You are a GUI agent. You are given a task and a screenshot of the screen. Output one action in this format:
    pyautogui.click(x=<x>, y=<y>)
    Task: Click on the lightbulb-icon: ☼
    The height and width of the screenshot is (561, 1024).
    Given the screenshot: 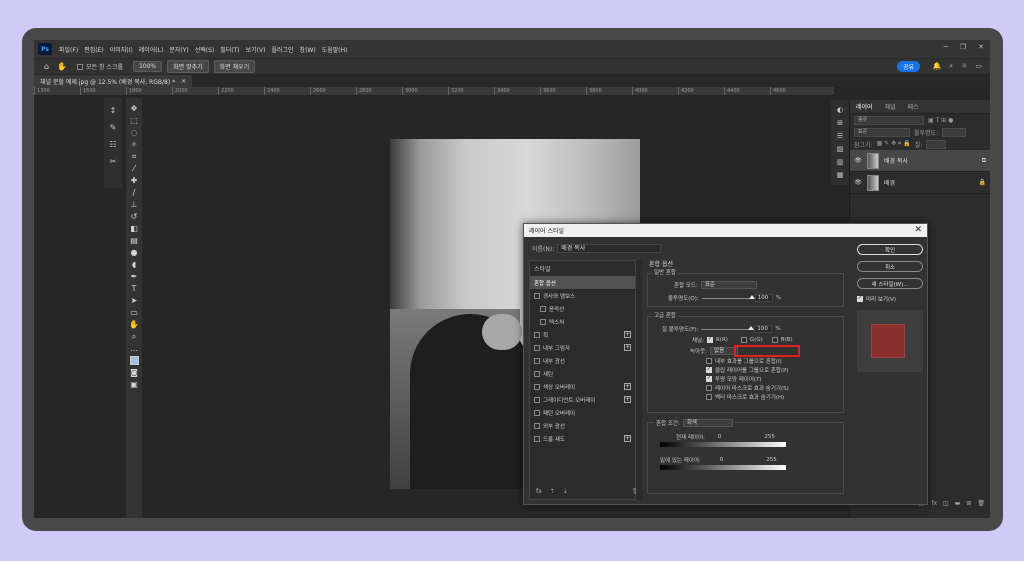 What is the action you would take?
    pyautogui.click(x=964, y=66)
    